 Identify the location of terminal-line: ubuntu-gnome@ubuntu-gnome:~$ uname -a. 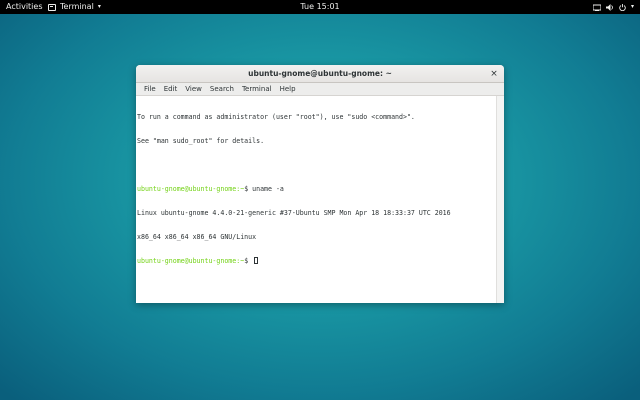
(316, 189).